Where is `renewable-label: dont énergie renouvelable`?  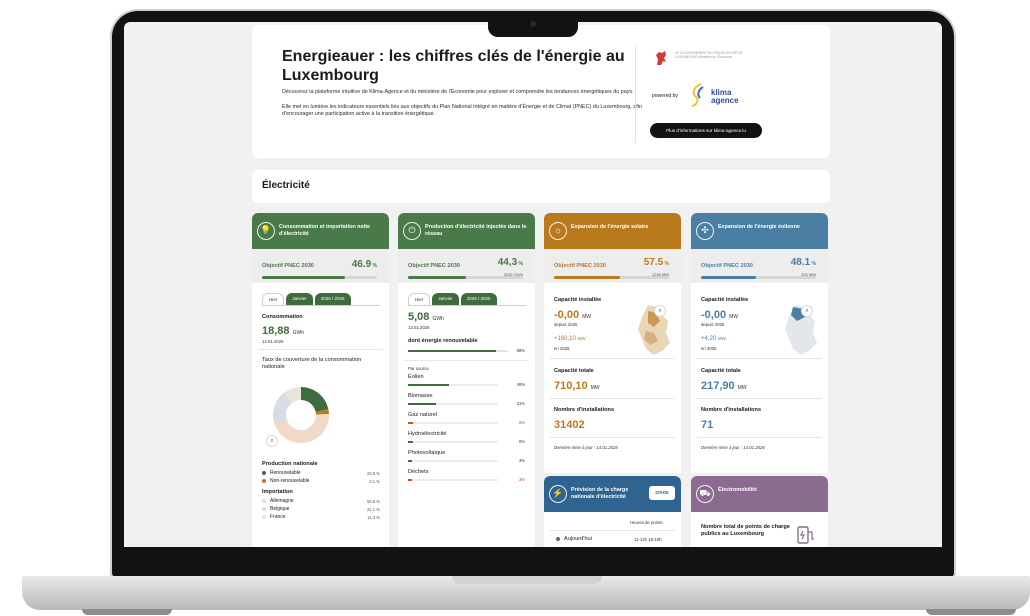 renewable-label: dont énergie renouvelable is located at coordinates (443, 341).